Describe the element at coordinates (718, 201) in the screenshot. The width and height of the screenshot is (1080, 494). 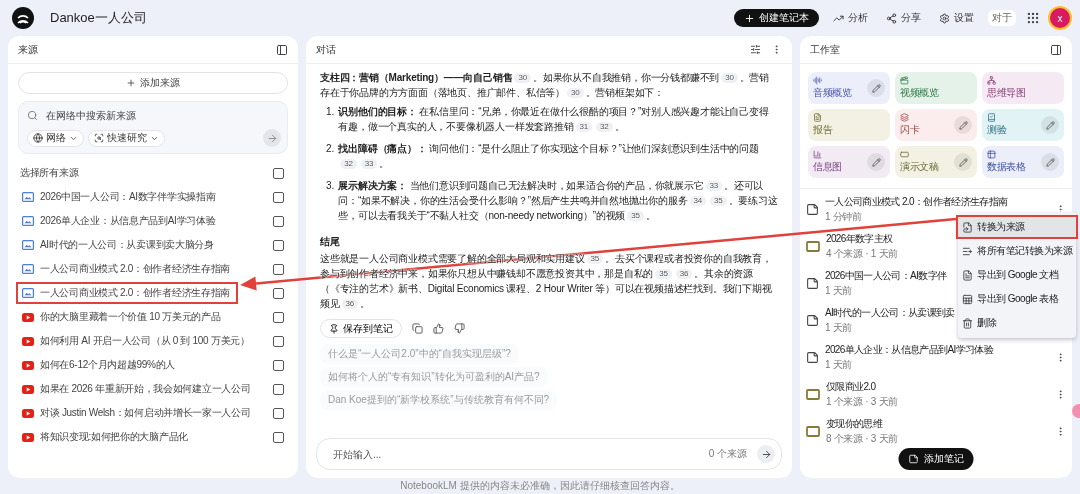
I see `citation-link: 35` at that location.